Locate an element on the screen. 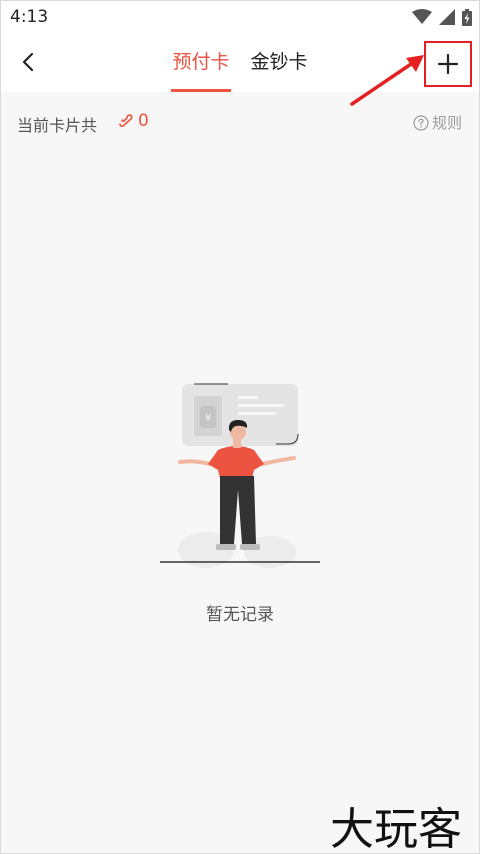 This screenshot has height=854, width=480. card-info-row: 当前卡片共 0 规则 is located at coordinates (240, 122).